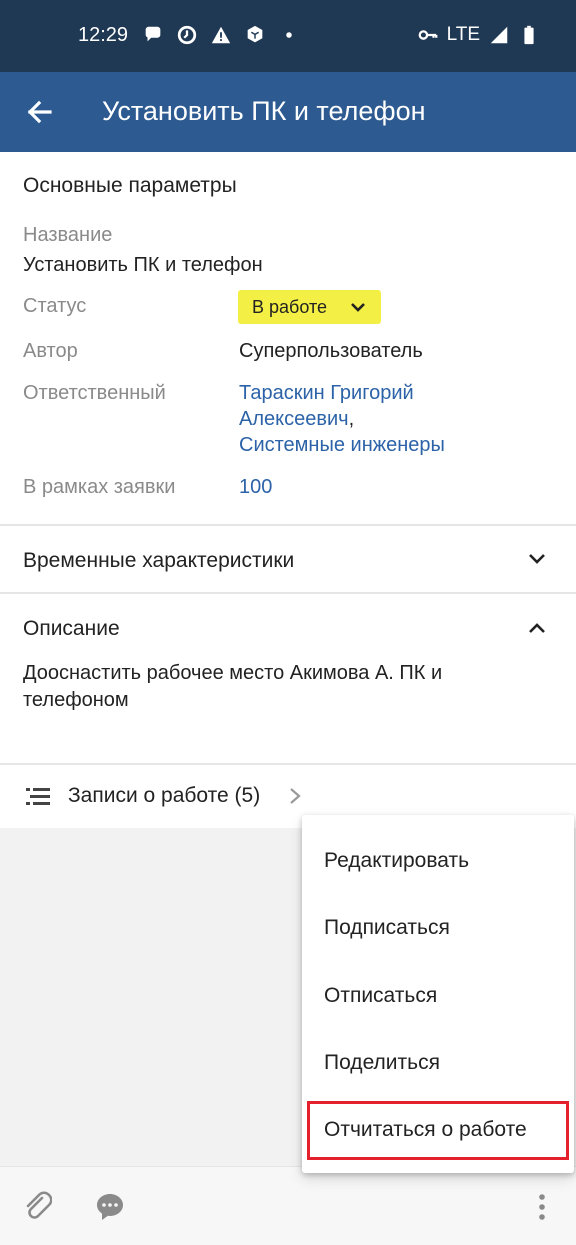  What do you see at coordinates (99, 487) in the screenshot?
I see `request-label: В рамках заявки` at bounding box center [99, 487].